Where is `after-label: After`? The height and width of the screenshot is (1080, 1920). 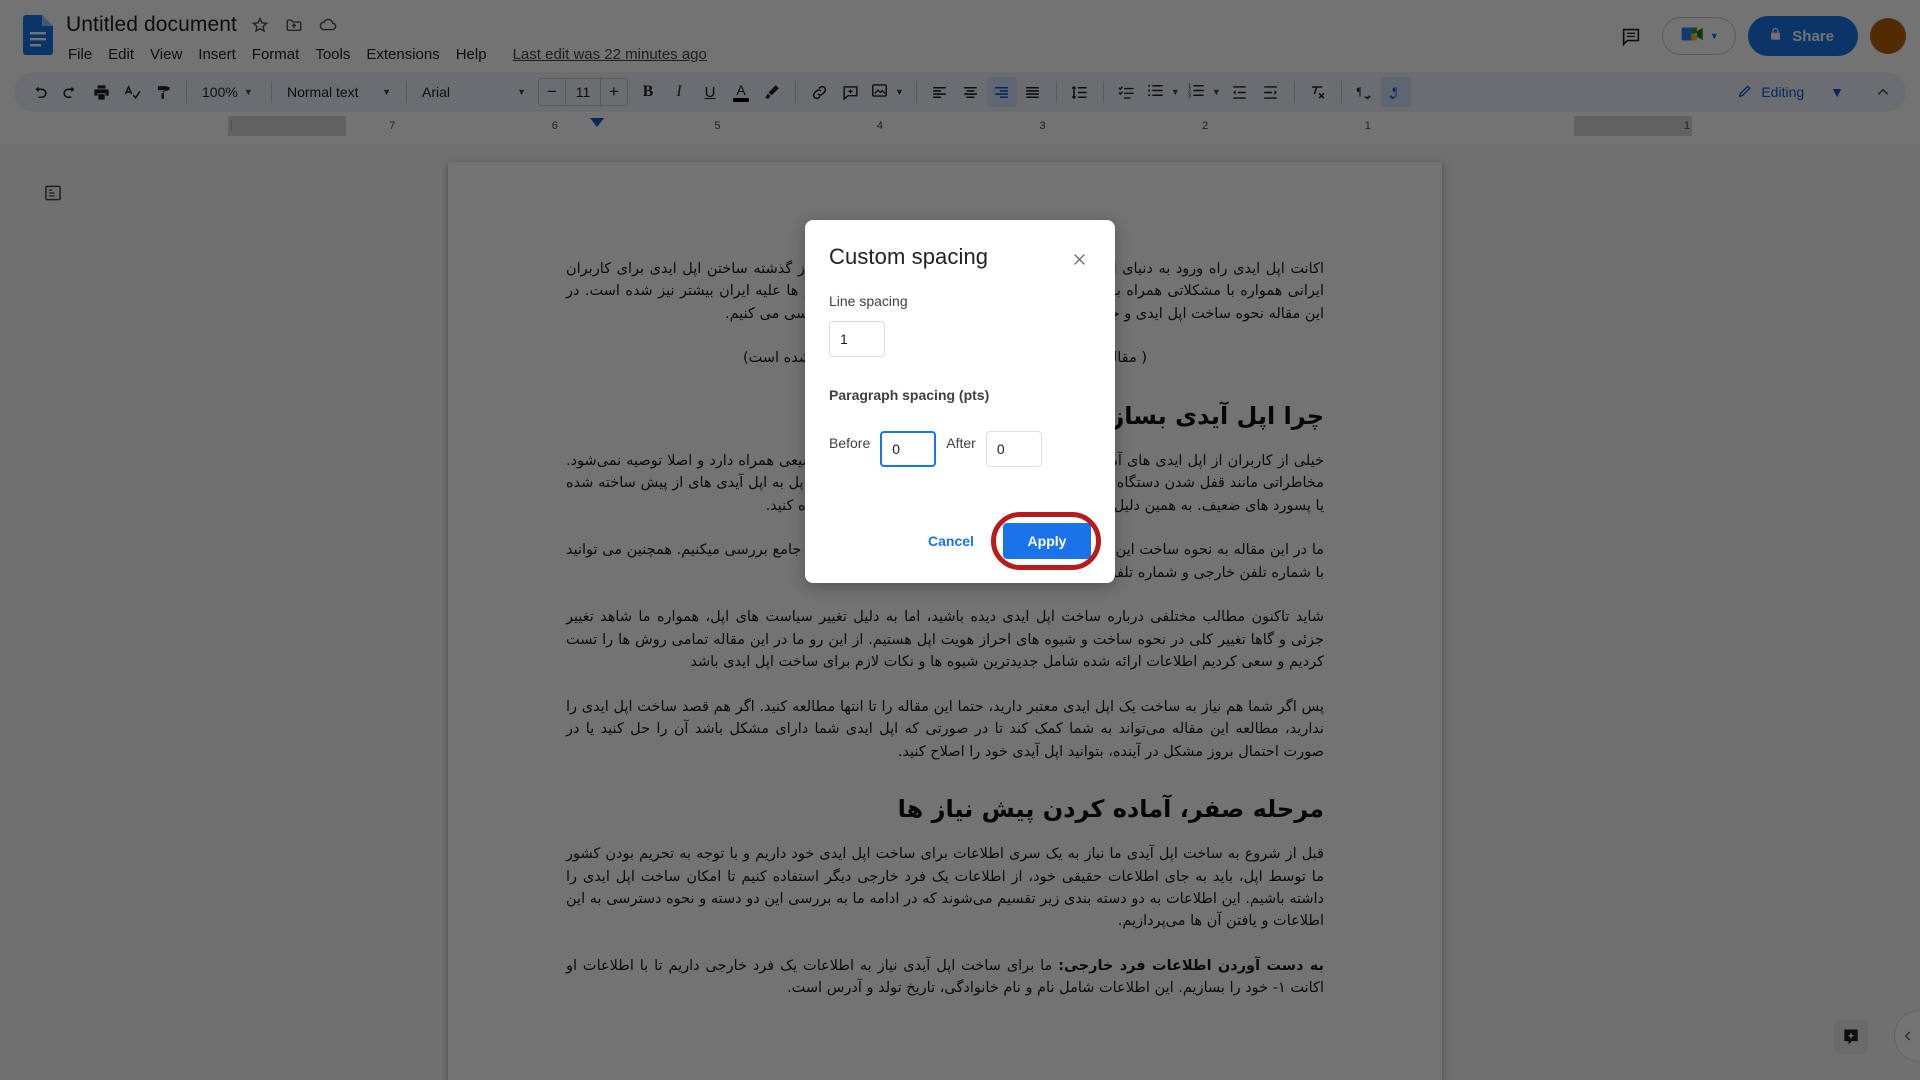 after-label: After is located at coordinates (961, 443).